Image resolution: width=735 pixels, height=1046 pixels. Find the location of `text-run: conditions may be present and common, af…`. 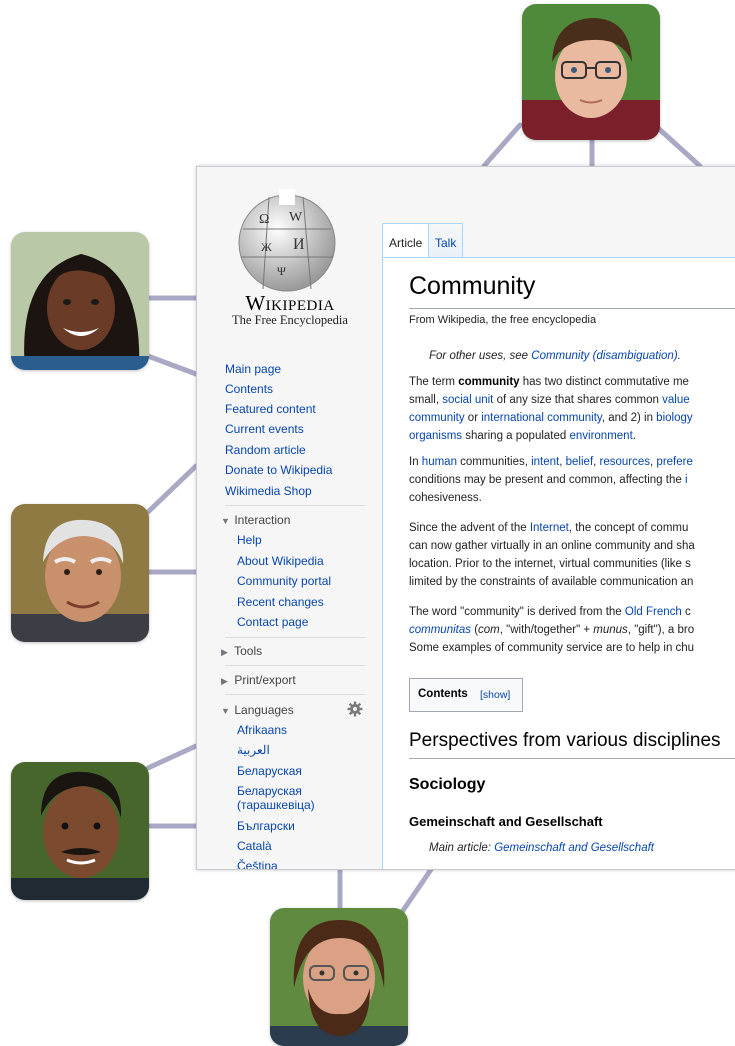

text-run: conditions may be present and common, af… is located at coordinates (547, 480).